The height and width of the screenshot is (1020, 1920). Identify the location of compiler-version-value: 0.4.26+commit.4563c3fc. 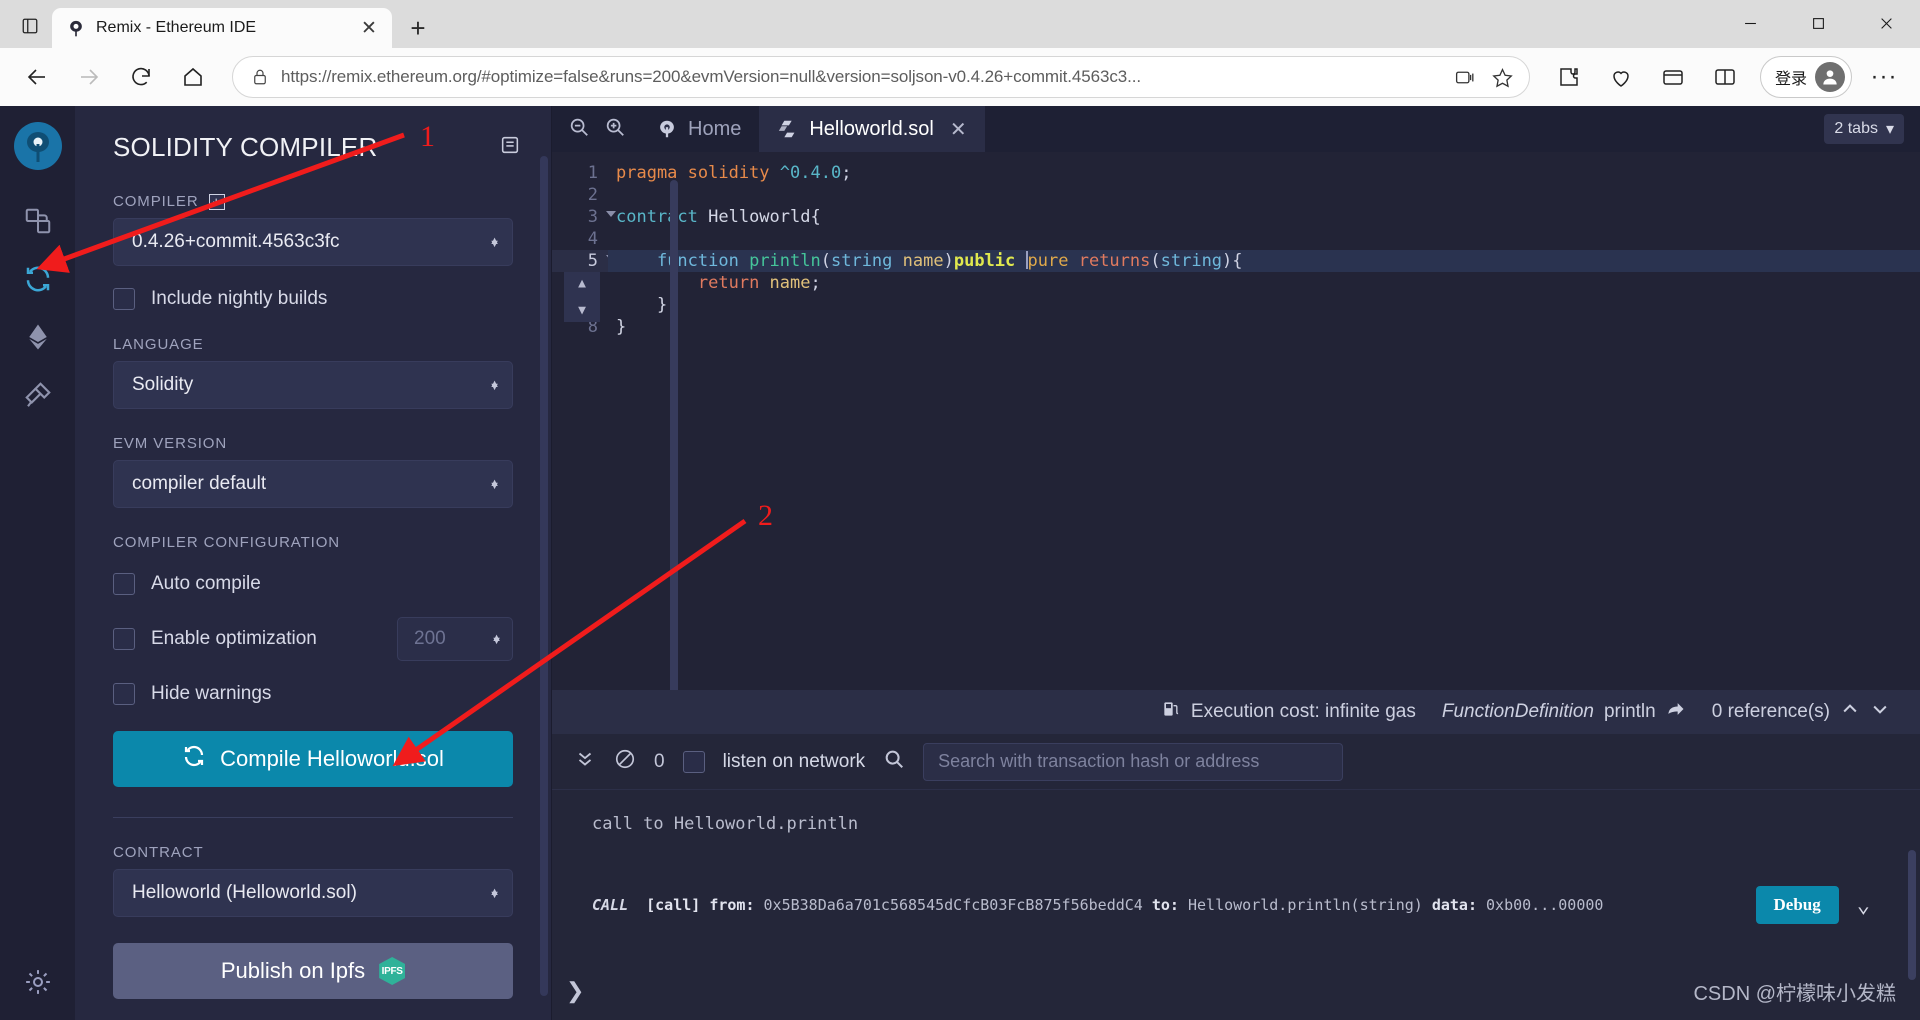
(236, 241).